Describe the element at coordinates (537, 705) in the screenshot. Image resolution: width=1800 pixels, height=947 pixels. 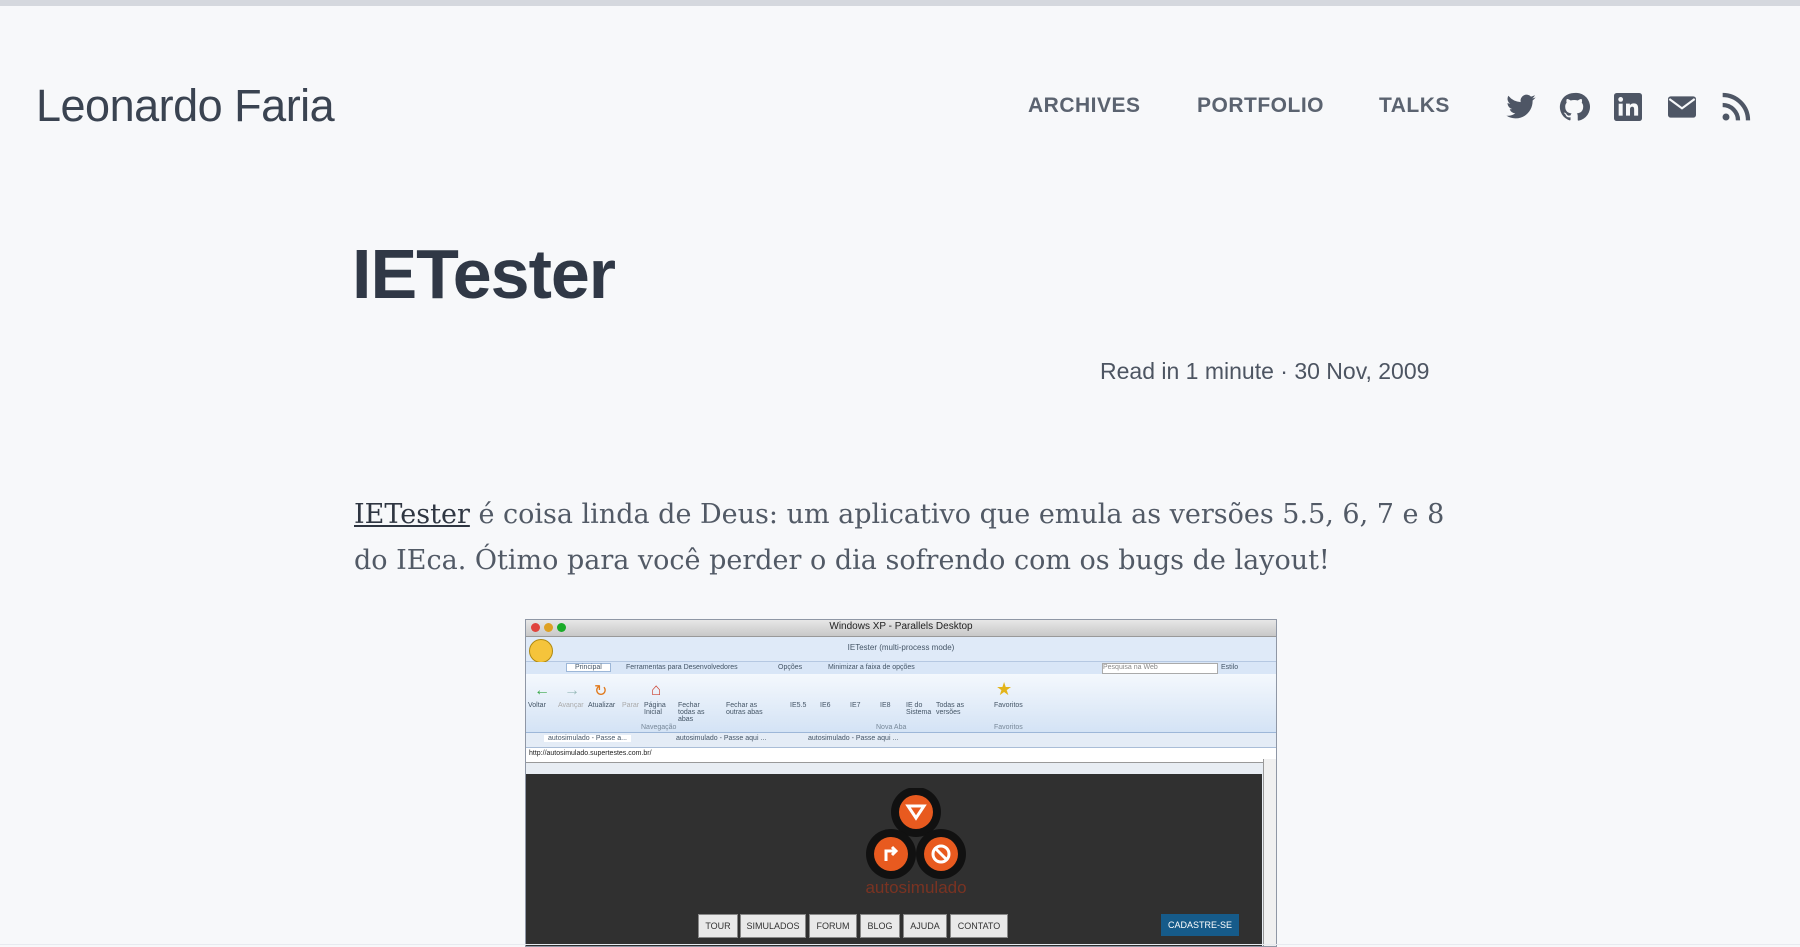
I see `toolbar-voltar: Voltar` at that location.